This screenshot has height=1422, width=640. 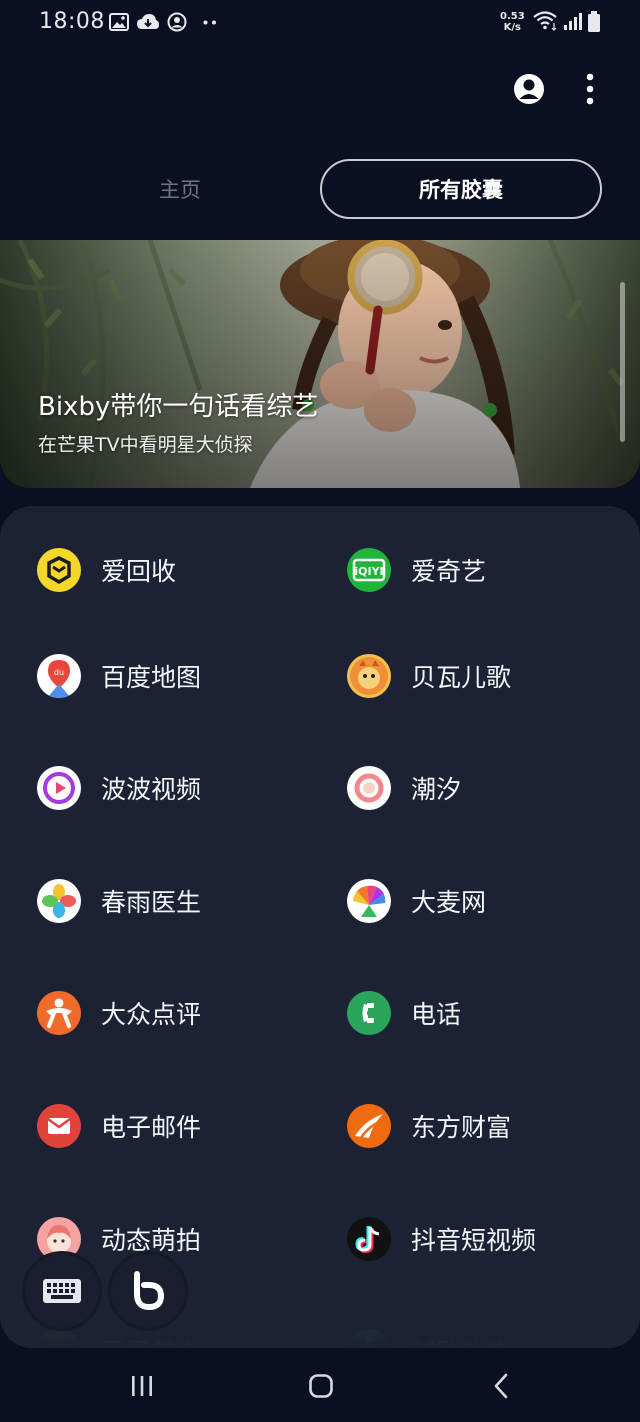 I want to click on tab-home: 主页, so click(x=180, y=189).